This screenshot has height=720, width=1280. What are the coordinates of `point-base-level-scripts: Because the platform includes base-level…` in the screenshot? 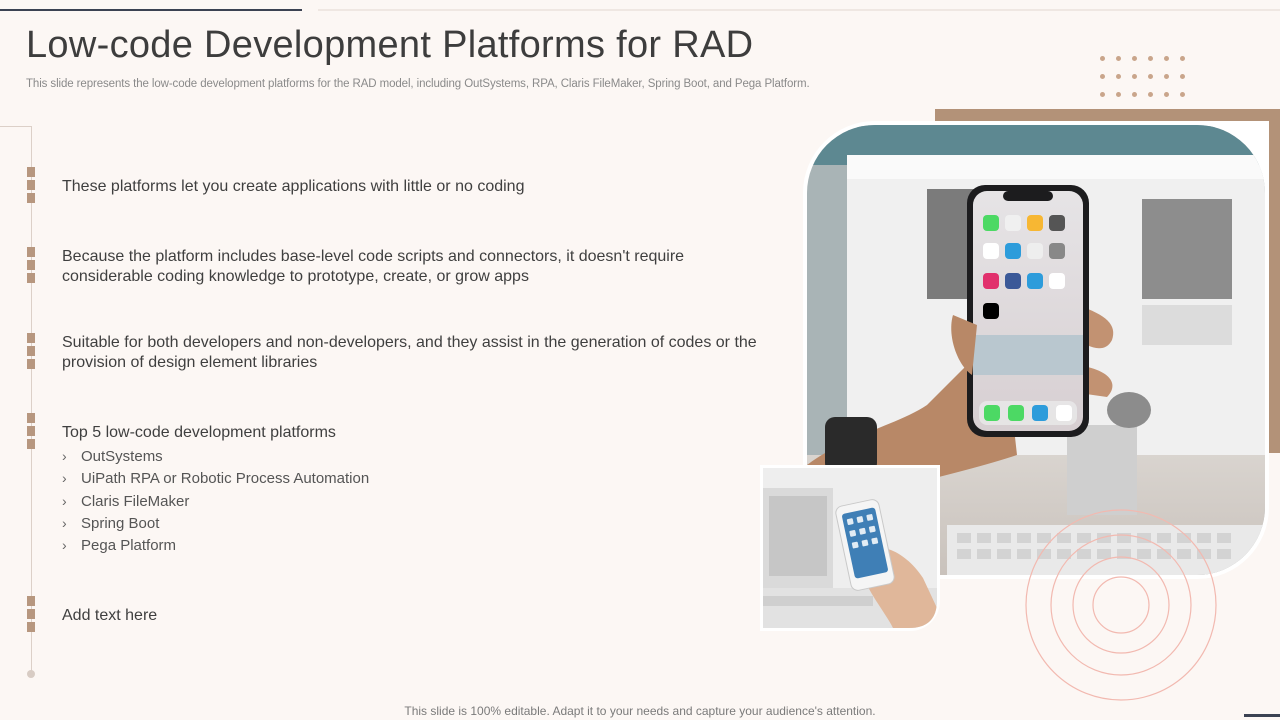 It's located at (373, 266).